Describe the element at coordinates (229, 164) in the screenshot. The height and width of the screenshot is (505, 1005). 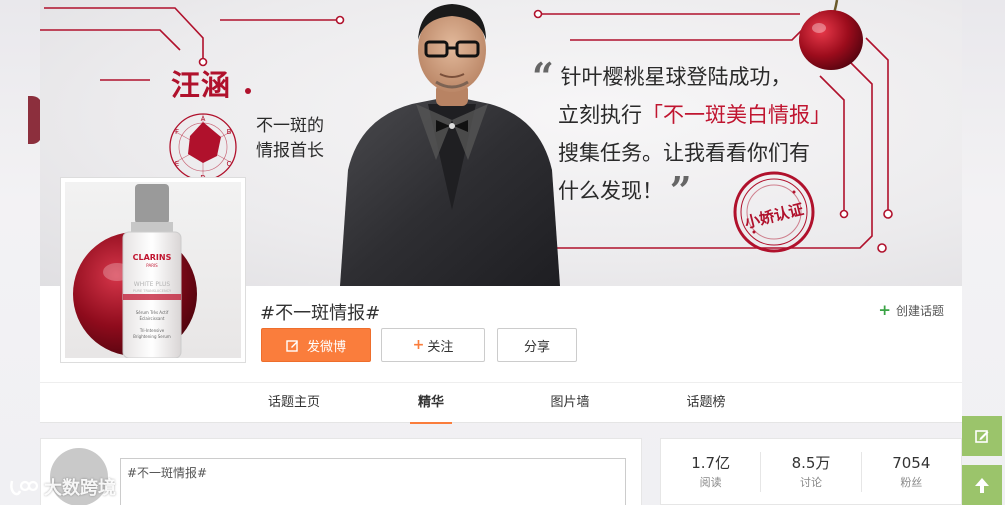
I see `radar-letter: C` at that location.